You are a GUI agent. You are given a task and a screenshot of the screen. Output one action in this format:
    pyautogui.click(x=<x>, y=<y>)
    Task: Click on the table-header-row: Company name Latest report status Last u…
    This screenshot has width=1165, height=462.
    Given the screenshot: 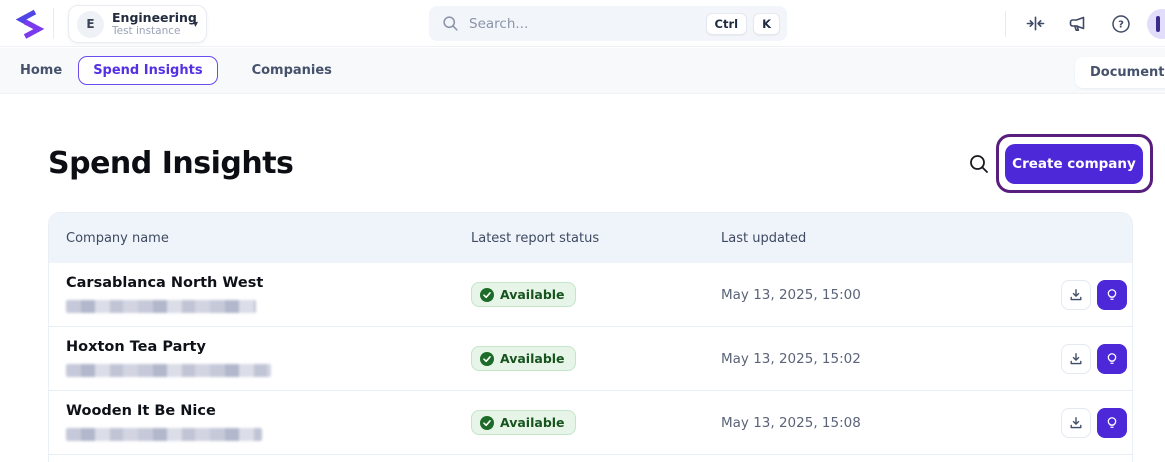 What is the action you would take?
    pyautogui.click(x=590, y=238)
    